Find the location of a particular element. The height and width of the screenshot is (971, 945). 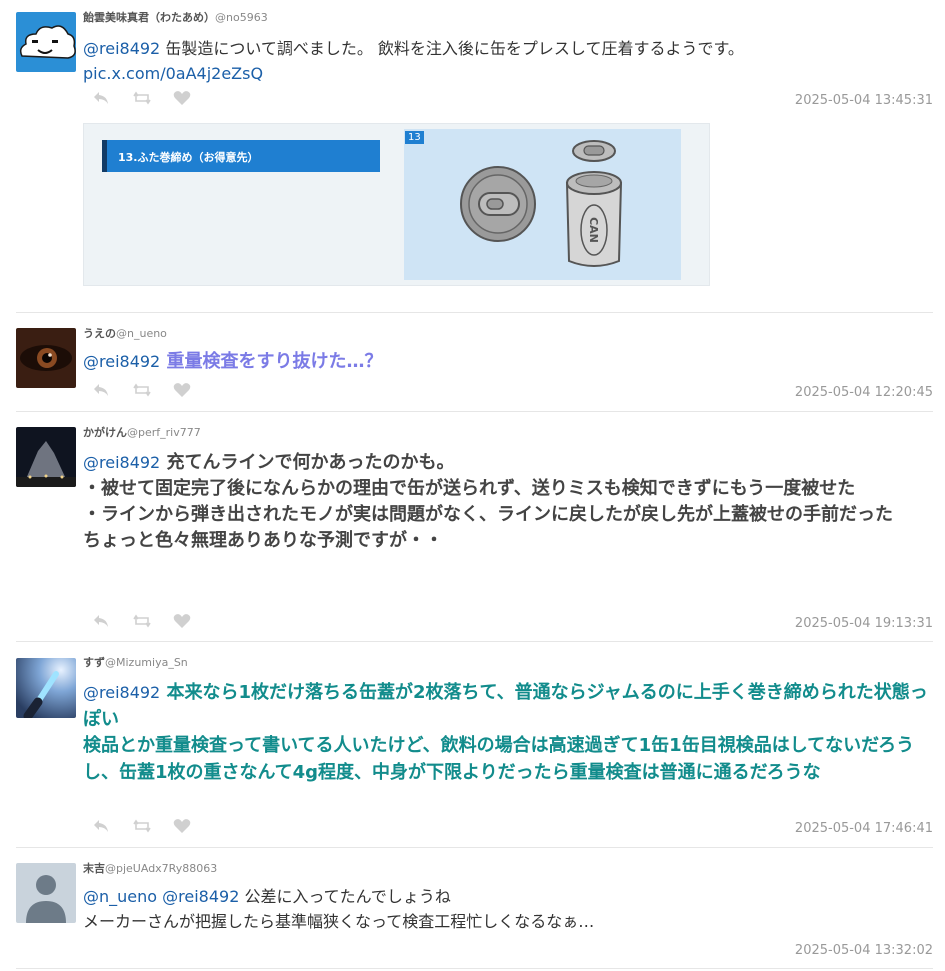

tweet-header: 飴雲美味真君（わたあめ）@no5963 is located at coordinates (175, 17).